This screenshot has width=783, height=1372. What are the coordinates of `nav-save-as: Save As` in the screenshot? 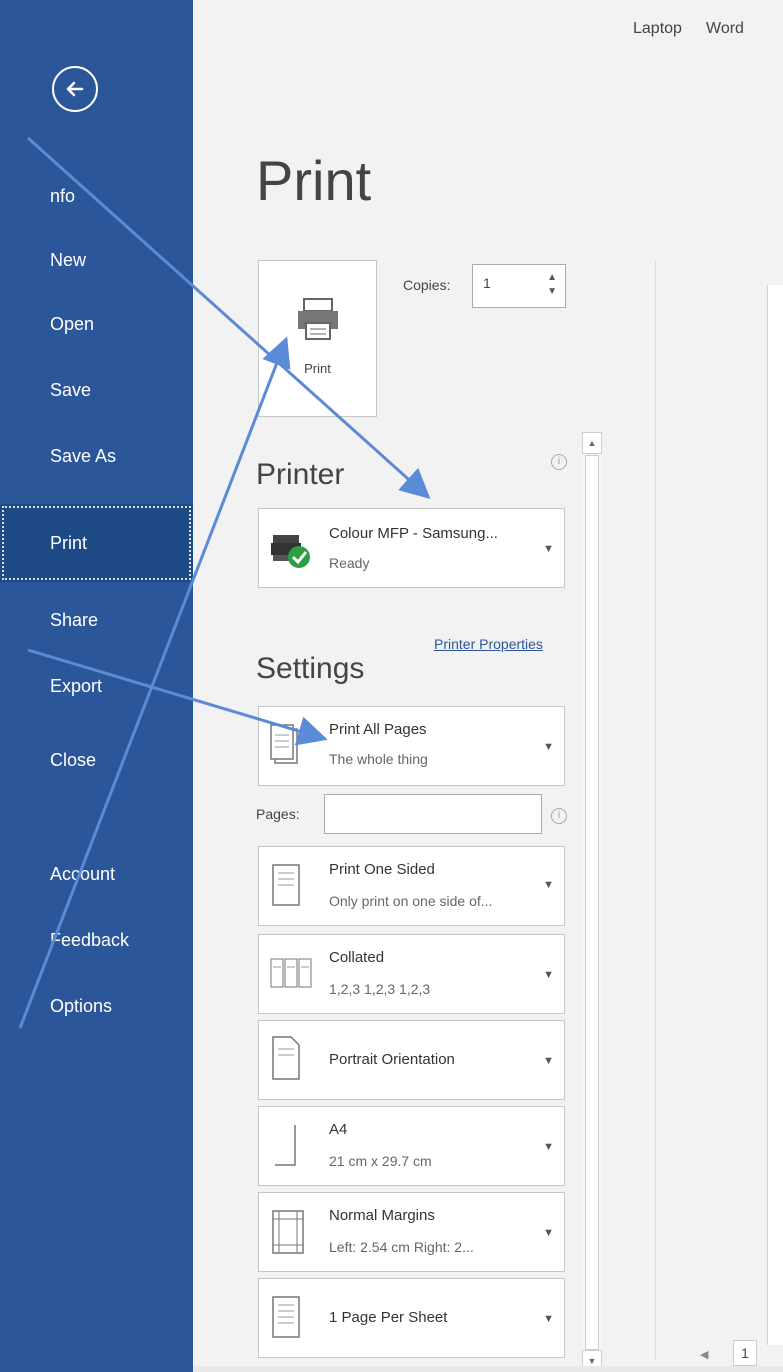 It's located at (96, 456).